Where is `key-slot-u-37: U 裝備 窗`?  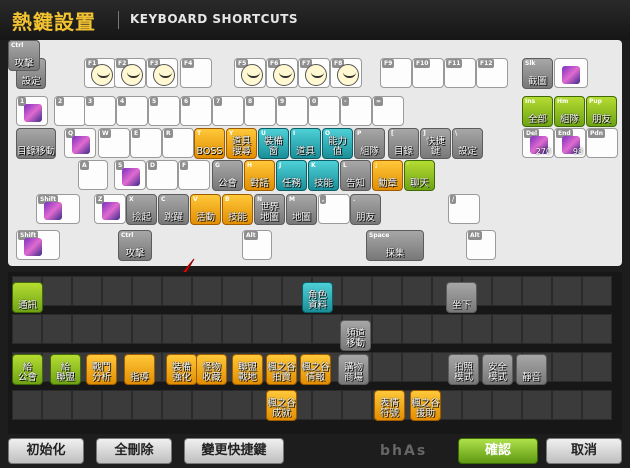
key-slot-u-37: U 裝備 窗 is located at coordinates (273, 143).